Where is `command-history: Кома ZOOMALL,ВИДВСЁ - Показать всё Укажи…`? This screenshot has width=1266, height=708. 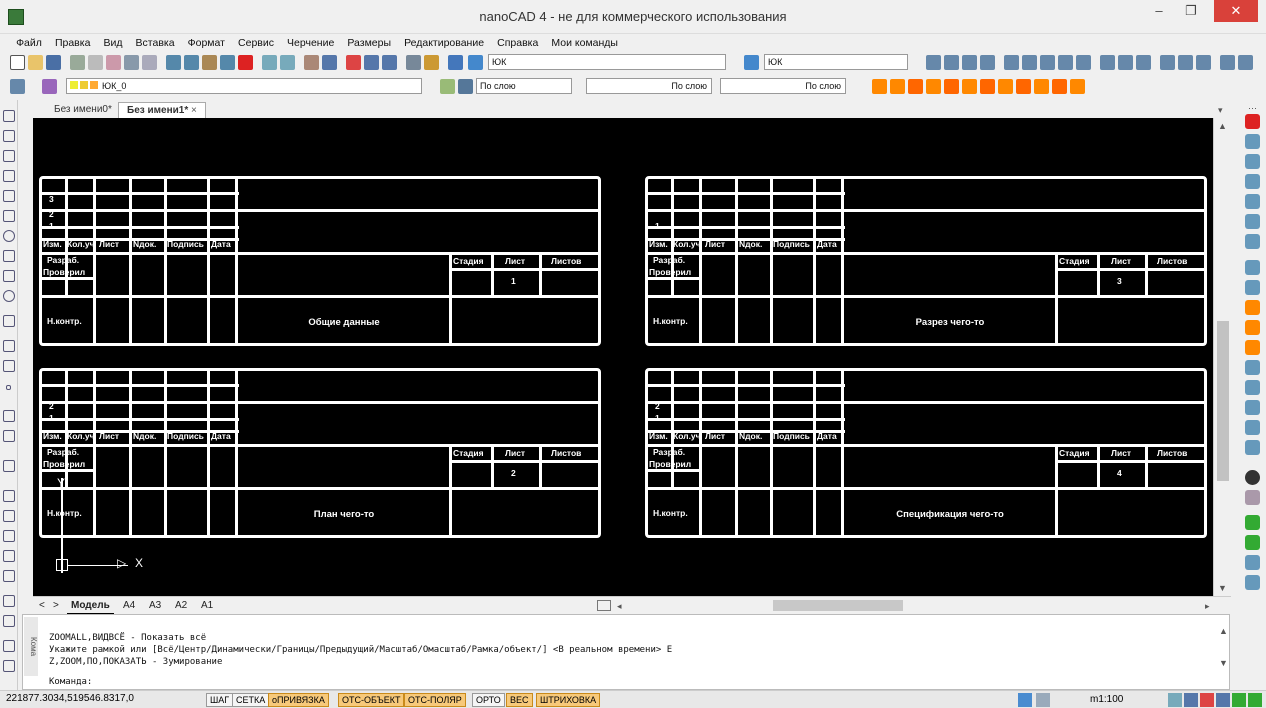
command-history: Кома ZOOMALL,ВИДВСЁ - Показать всё Укажи… is located at coordinates (626, 646).